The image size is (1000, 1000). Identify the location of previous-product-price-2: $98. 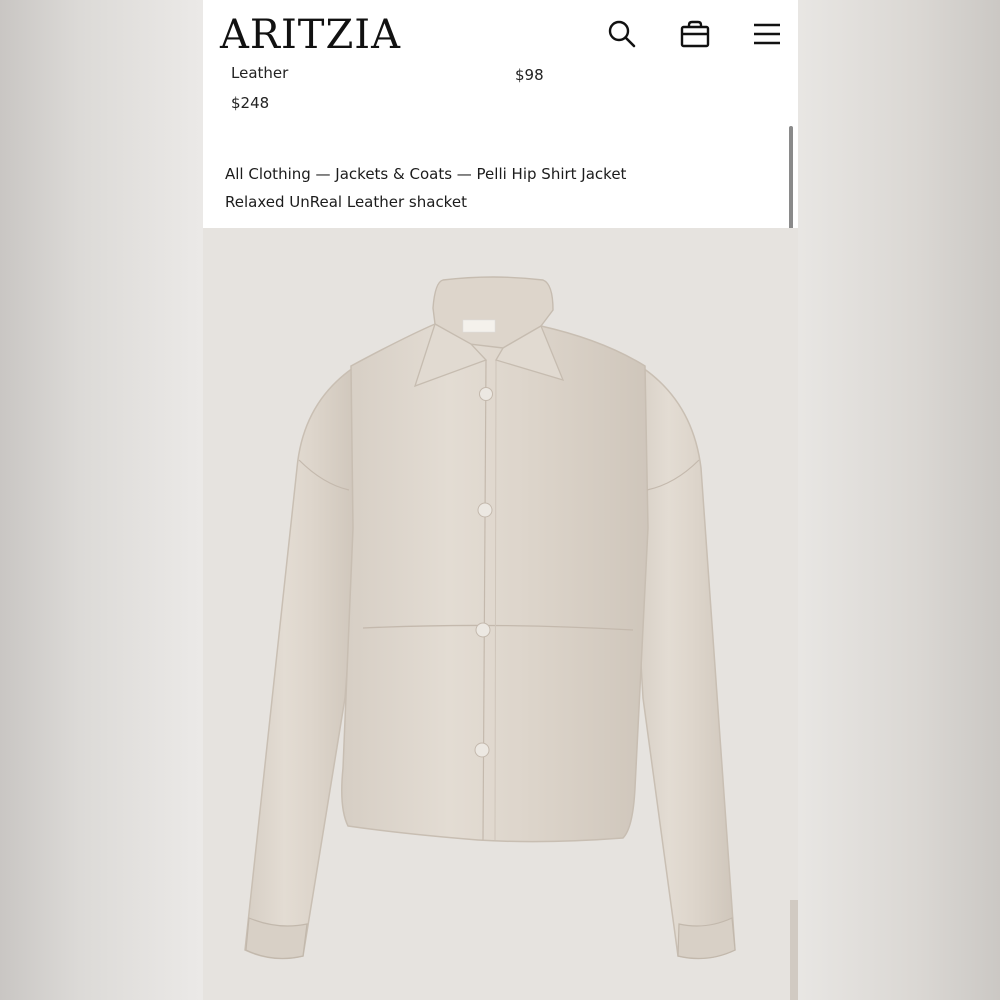
(529, 75).